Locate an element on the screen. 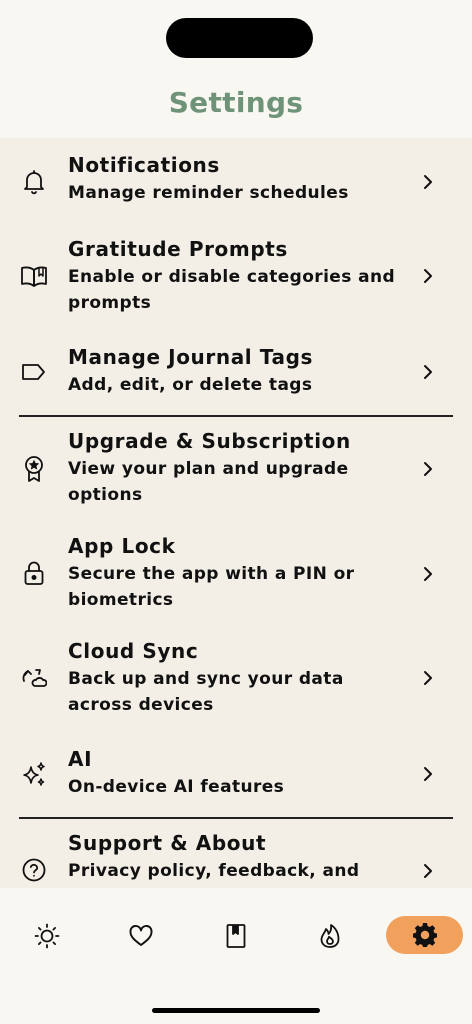 The height and width of the screenshot is (1024, 472). sun-icon is located at coordinates (47, 936).